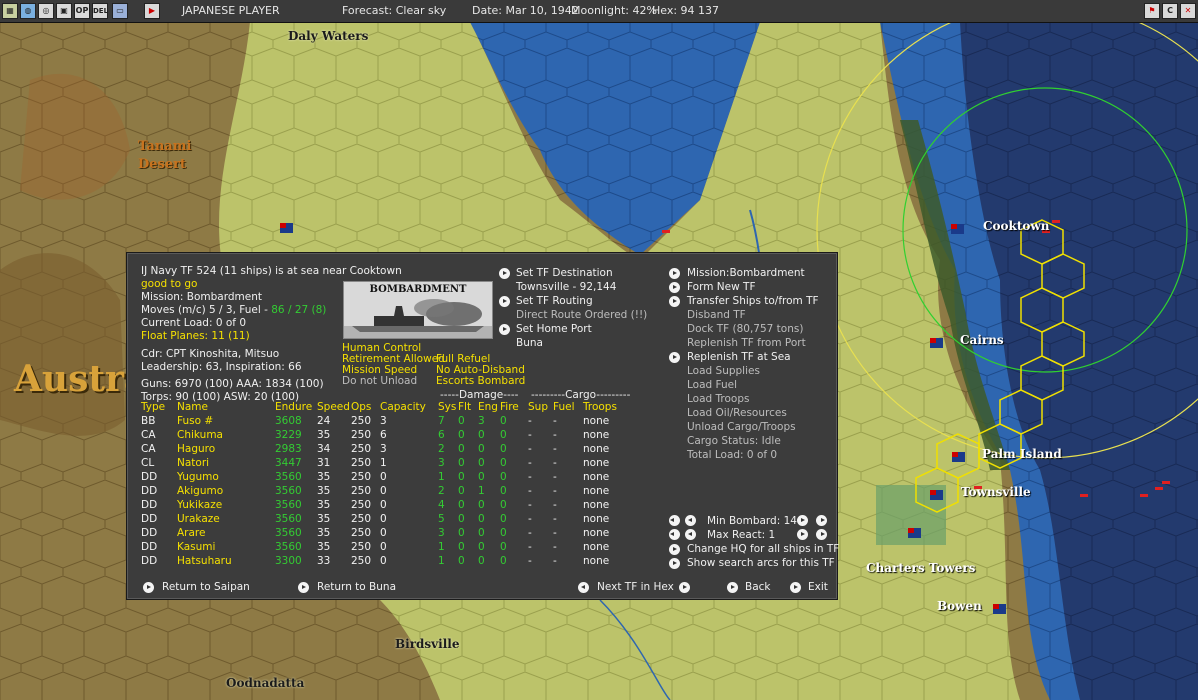 This screenshot has width=1198, height=700. I want to click on ship-name-link: Yugumo, so click(226, 477).